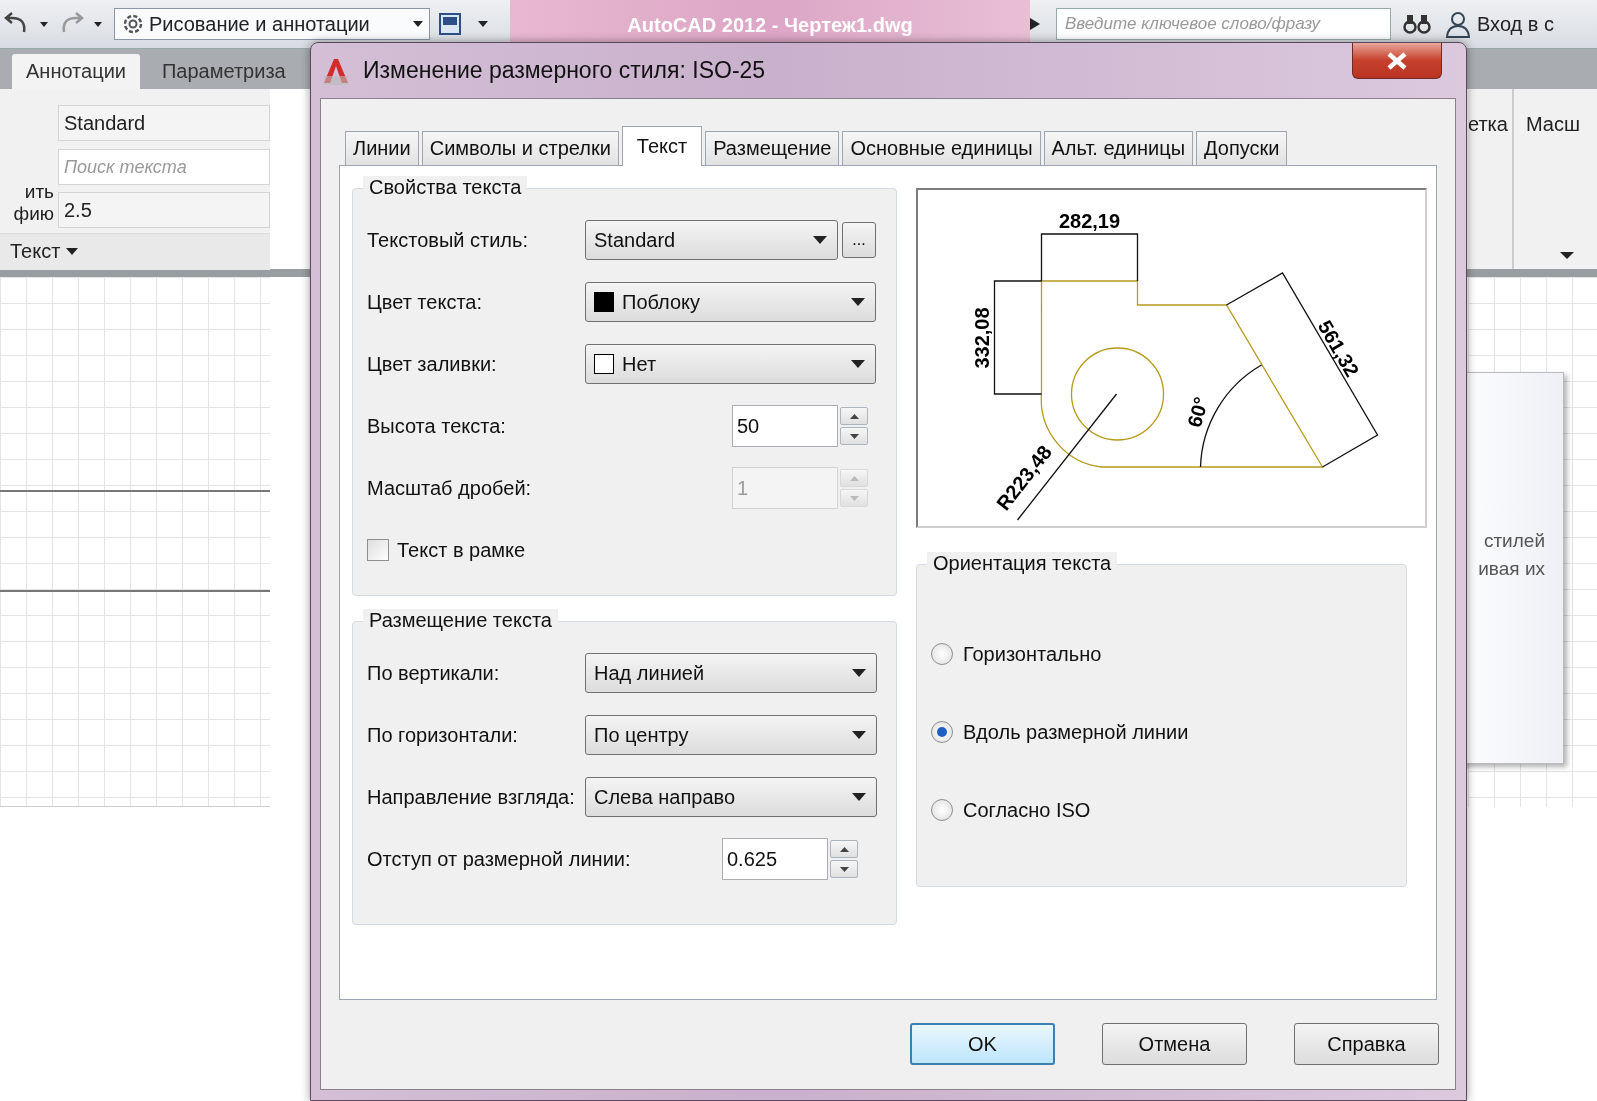 This screenshot has height=1101, width=1597. Describe the element at coordinates (520, 148) in the screenshot. I see `tab: Символы и стрелки` at that location.